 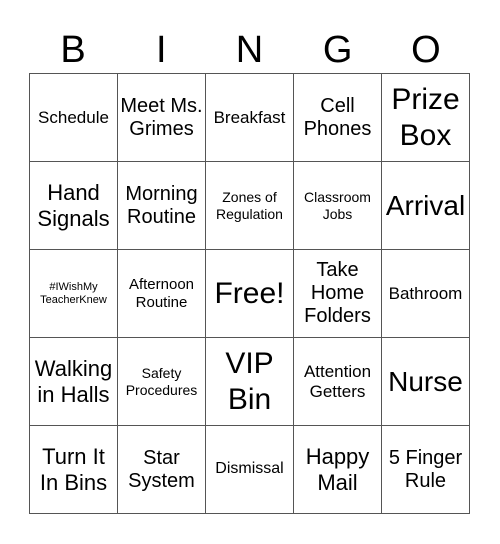 What do you see at coordinates (161, 50) in the screenshot?
I see `header-letter-i: I` at bounding box center [161, 50].